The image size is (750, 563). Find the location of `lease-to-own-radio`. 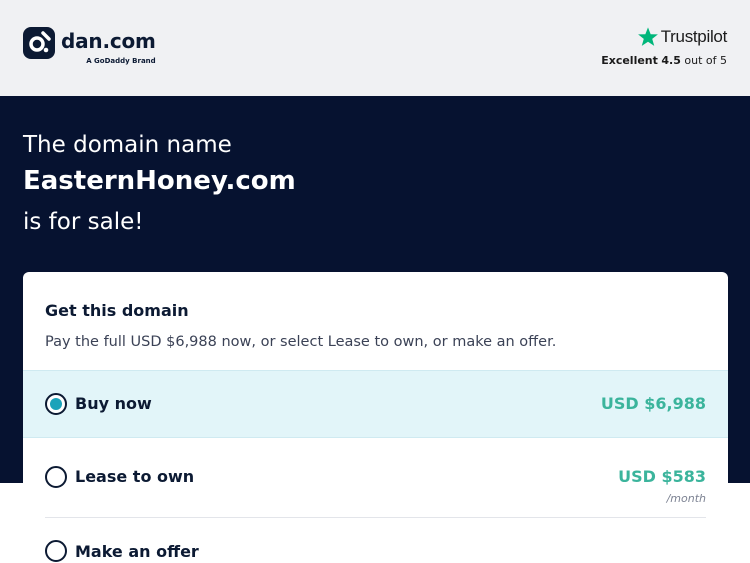

lease-to-own-radio is located at coordinates (56, 477).